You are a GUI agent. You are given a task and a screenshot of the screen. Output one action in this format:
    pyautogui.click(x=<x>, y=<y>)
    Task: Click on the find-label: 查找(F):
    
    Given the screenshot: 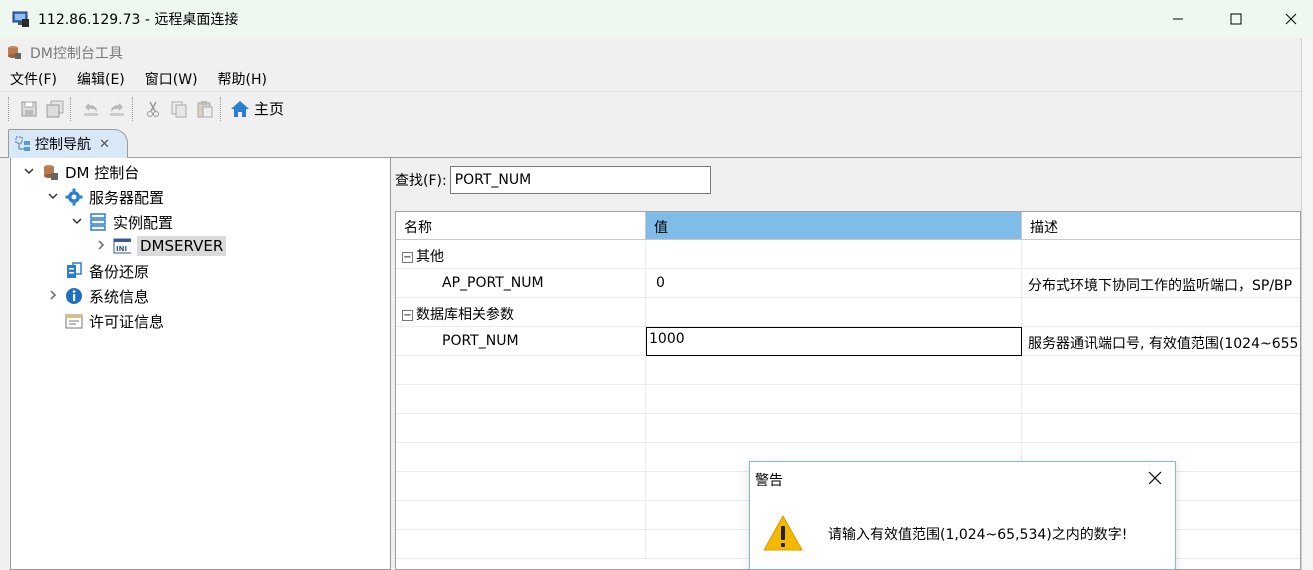 What is the action you would take?
    pyautogui.click(x=421, y=181)
    